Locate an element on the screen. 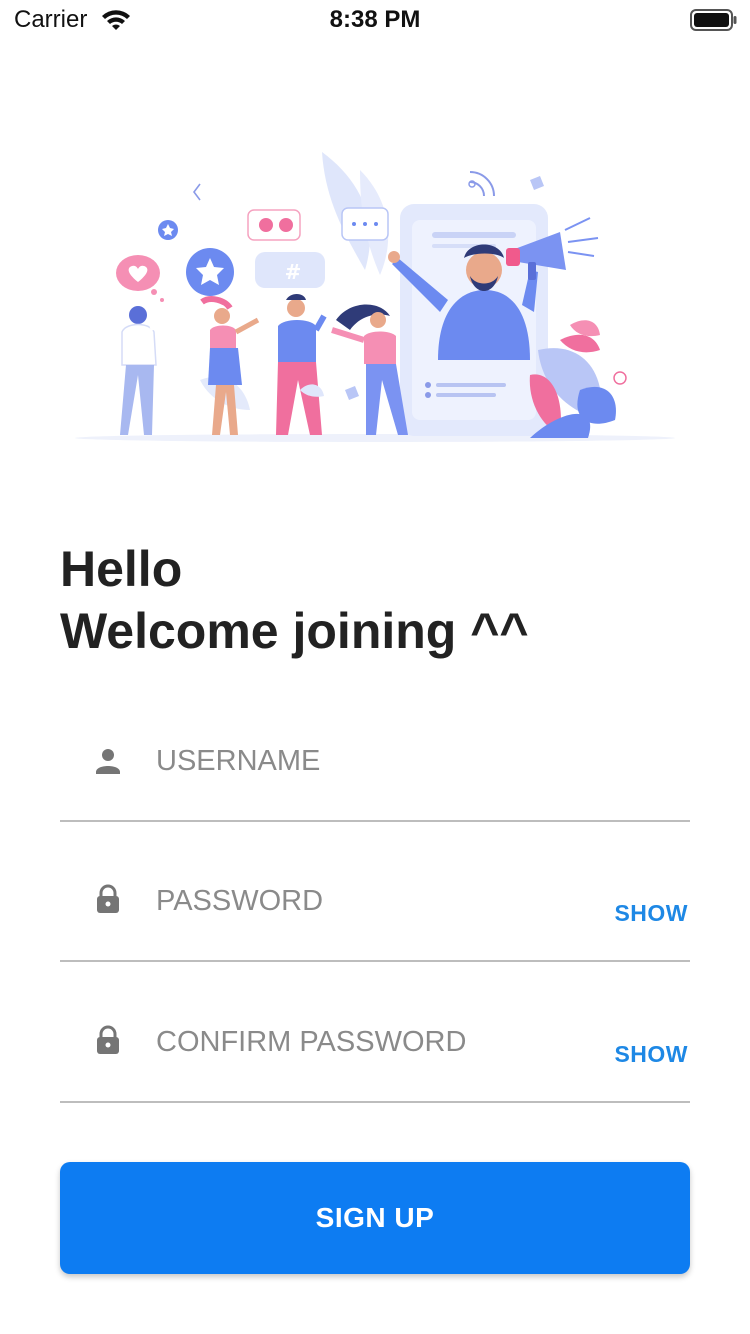  sign-up-button: SIGN UP is located at coordinates (375, 1218).